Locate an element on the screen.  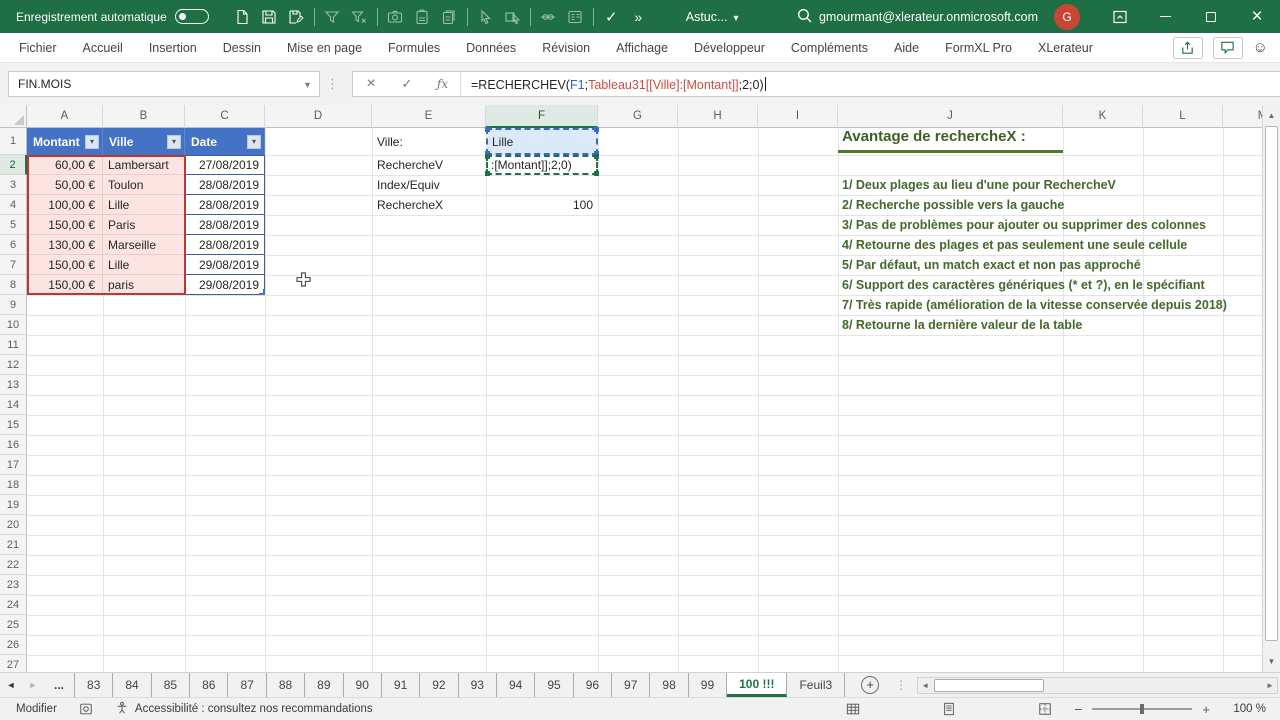
cell-ville: Lambersart is located at coordinates (144, 165).